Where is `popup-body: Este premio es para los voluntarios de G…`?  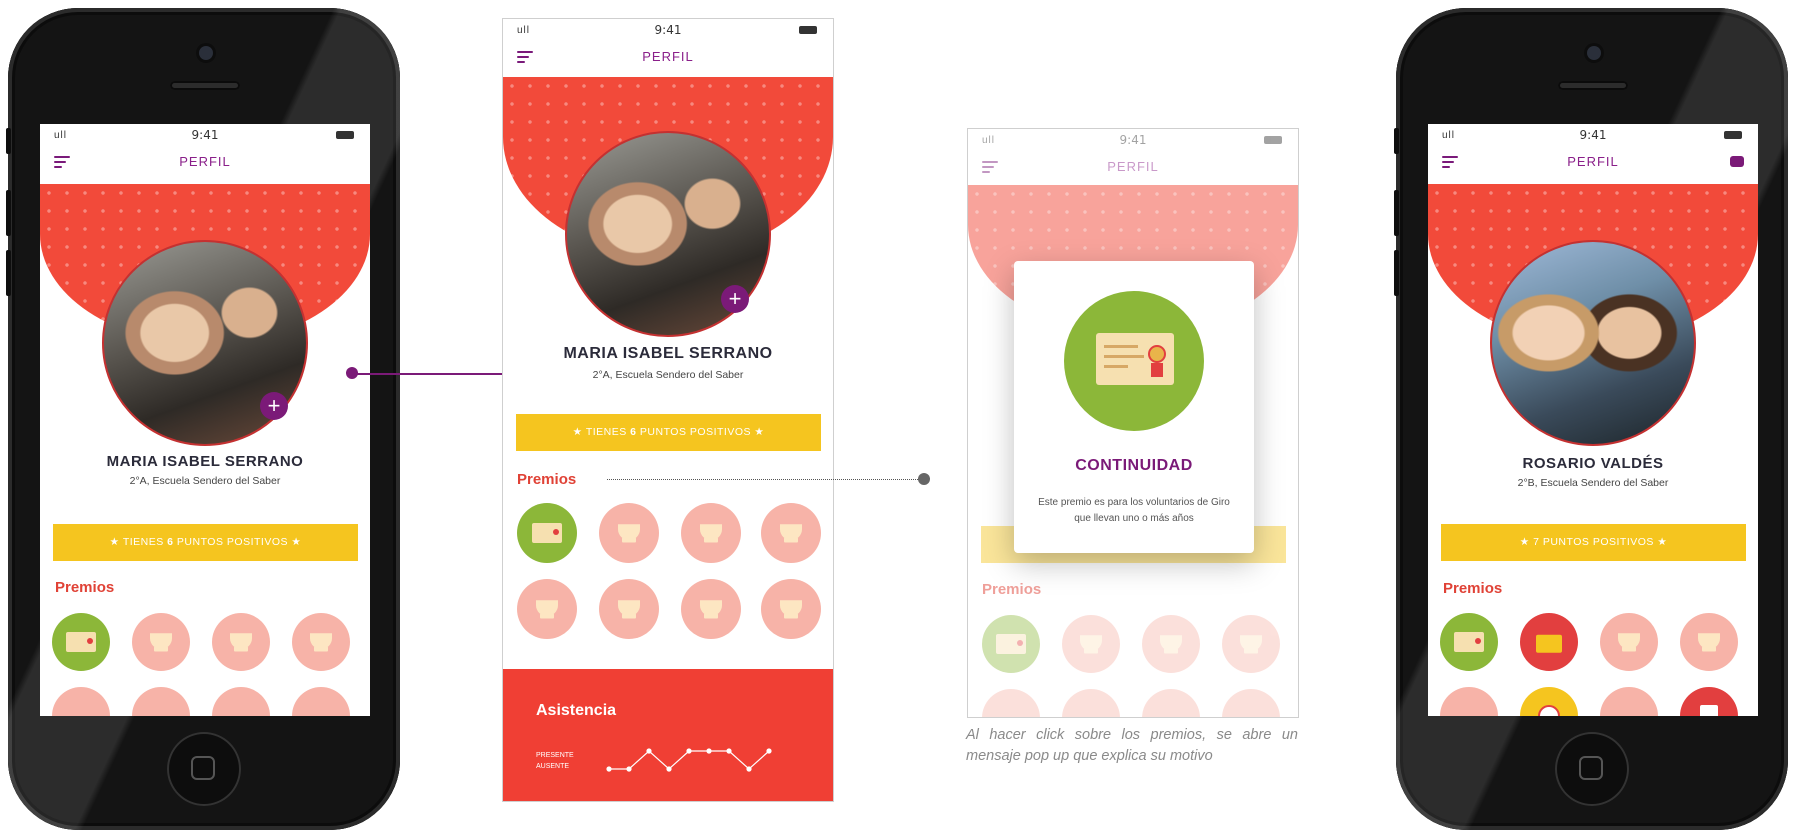
popup-body: Este premio es para los voluntarios de G… is located at coordinates (1134, 510).